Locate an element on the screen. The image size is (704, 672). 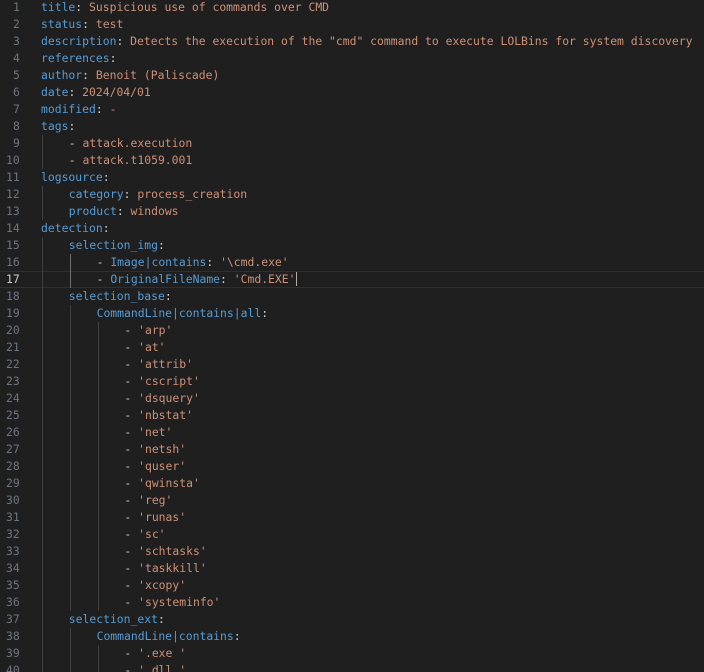
line-number: 39 is located at coordinates (13, 653).